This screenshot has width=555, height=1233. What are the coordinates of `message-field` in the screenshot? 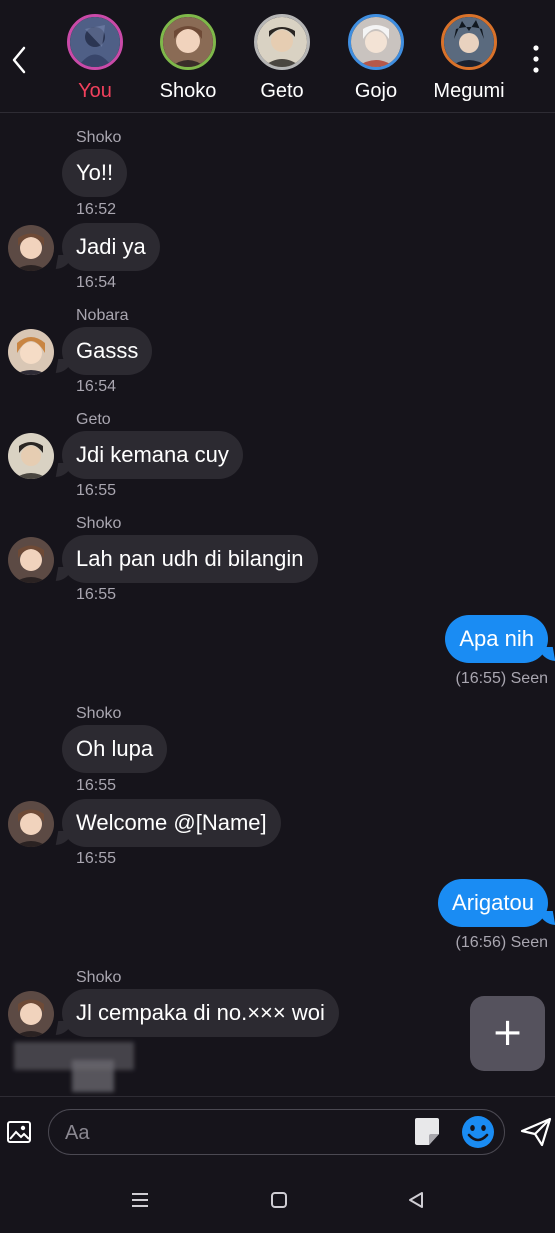 It's located at (276, 1132).